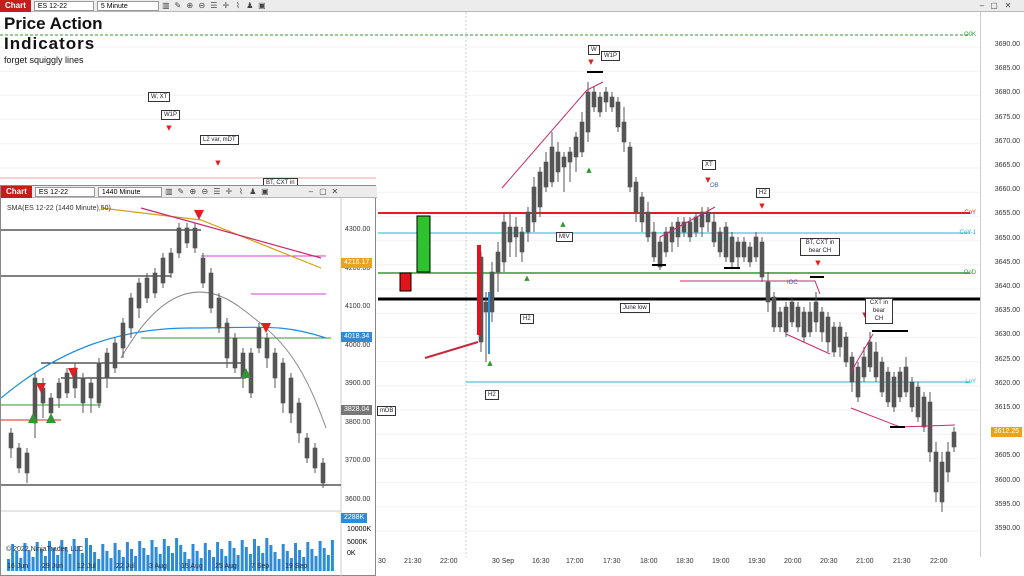  What do you see at coordinates (982, 5) in the screenshot?
I see `minimize-icon: –` at bounding box center [982, 5].